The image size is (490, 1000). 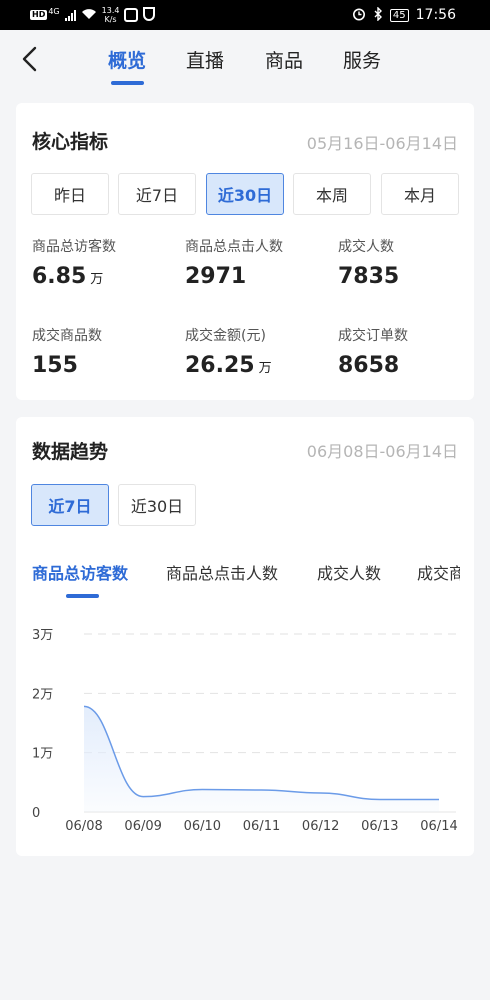 What do you see at coordinates (369, 365) in the screenshot?
I see `metric-value: 8658` at bounding box center [369, 365].